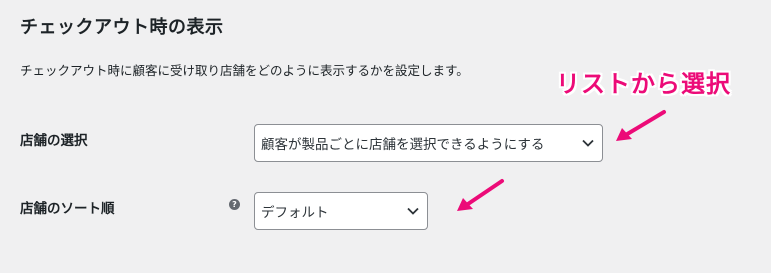  Describe the element at coordinates (234, 204) in the screenshot. I see `help-icon: ?` at that location.